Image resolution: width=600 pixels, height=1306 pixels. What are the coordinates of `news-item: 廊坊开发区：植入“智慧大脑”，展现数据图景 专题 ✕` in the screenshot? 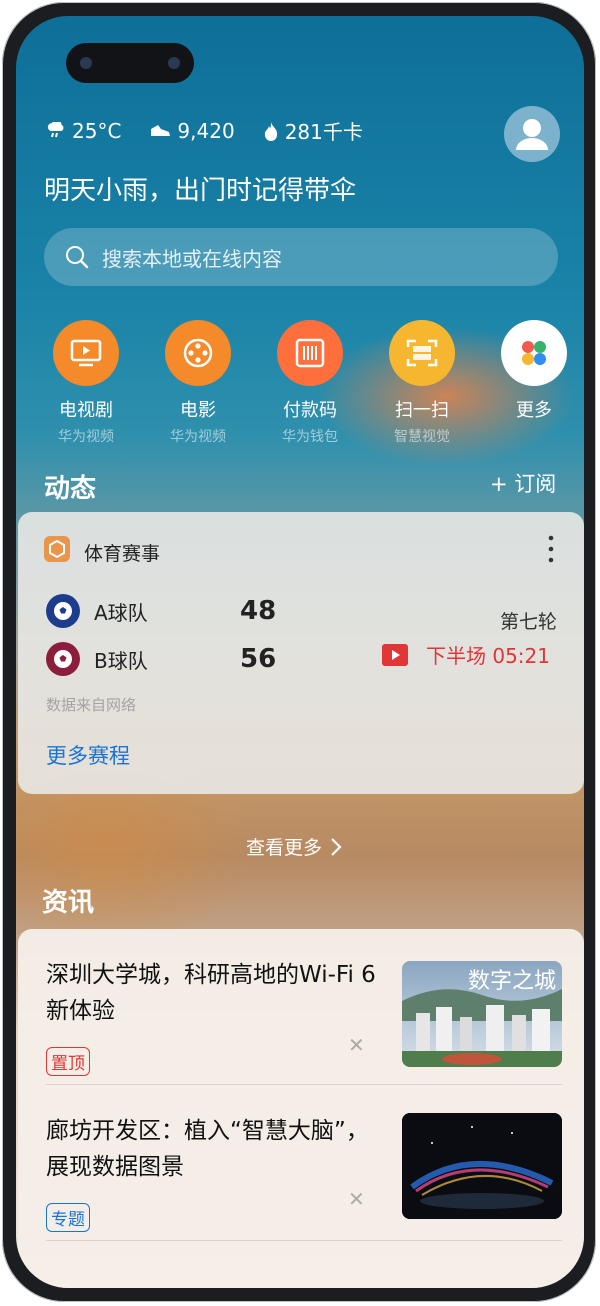 It's located at (301, 1163).